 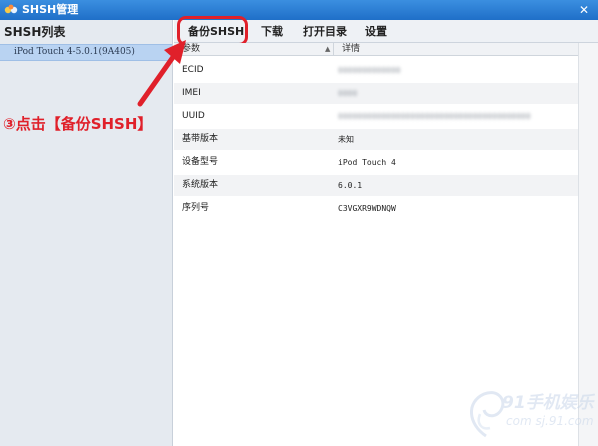 I want to click on row-param: 基带版本, so click(x=200, y=139).